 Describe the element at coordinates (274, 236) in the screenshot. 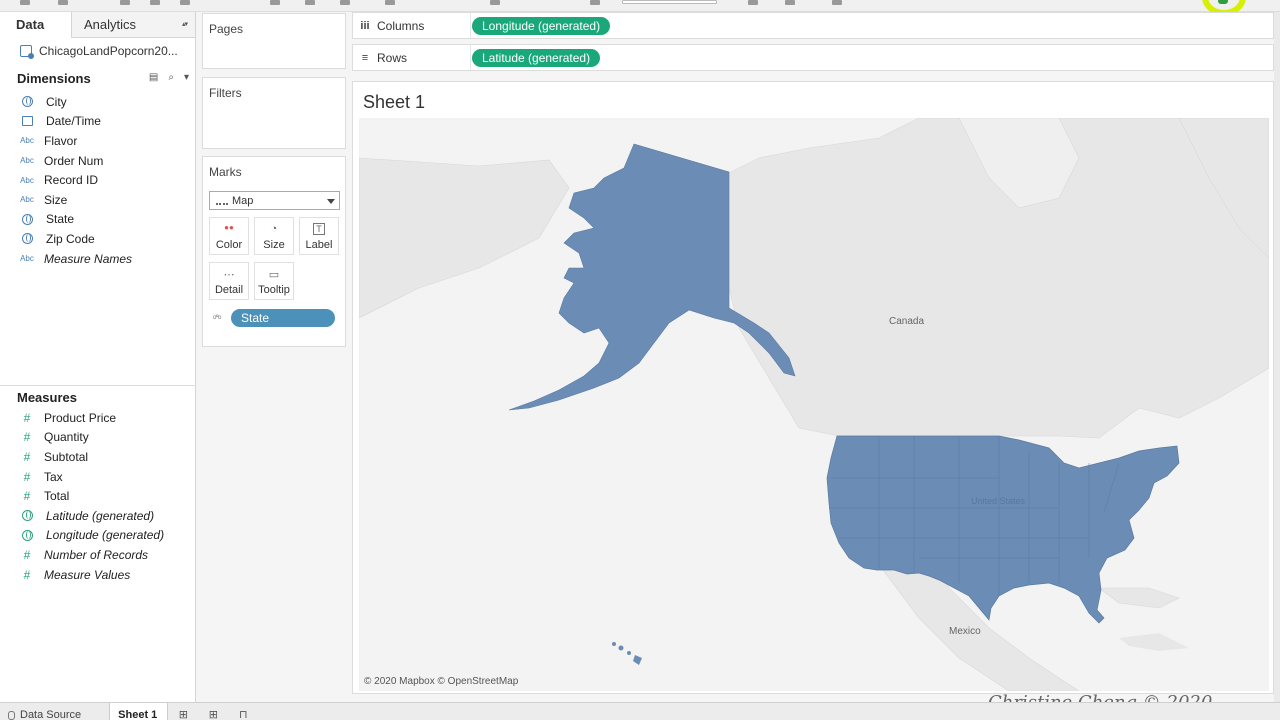

I see `size-button: ◔ Size` at that location.